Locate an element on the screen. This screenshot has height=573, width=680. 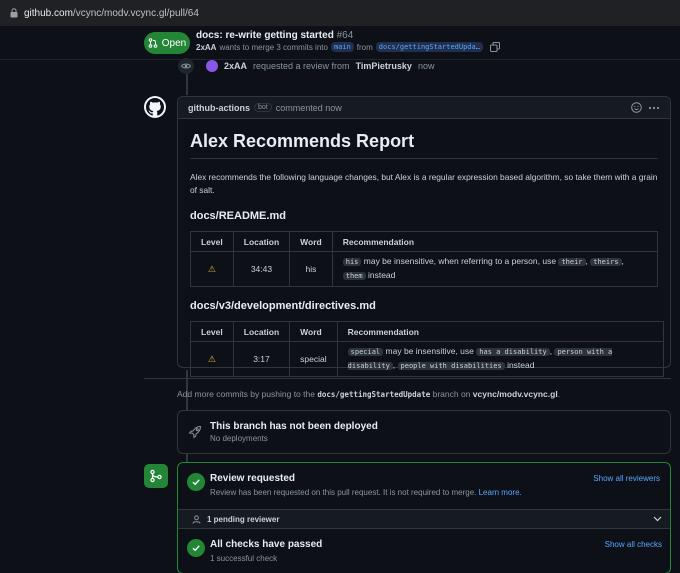
file-heading: docs/README.md is located at coordinates (238, 216).